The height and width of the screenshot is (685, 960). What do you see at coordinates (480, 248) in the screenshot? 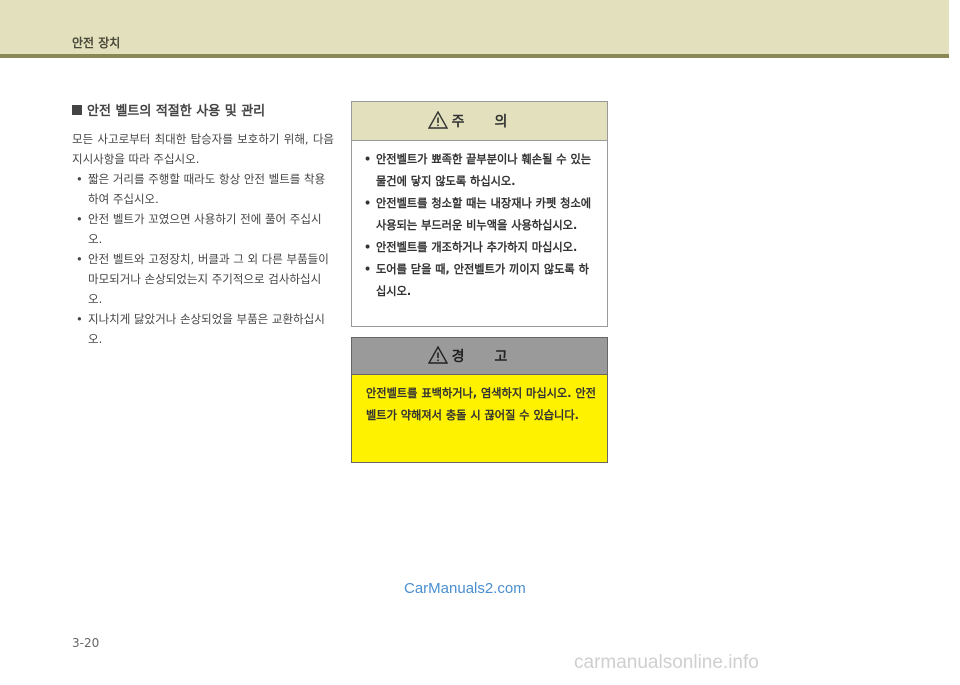
I see `list-item: 안전벨트를 개조하거나 추가하지 마십시오.` at bounding box center [480, 248].